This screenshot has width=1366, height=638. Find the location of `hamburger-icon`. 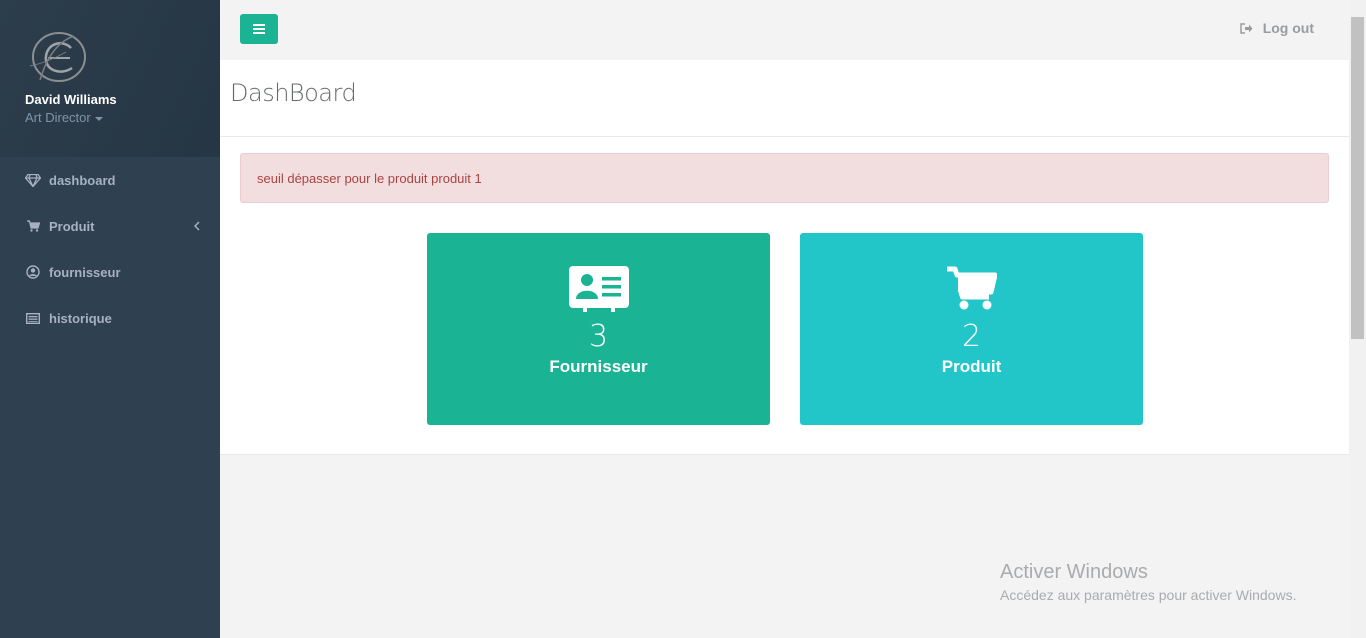

hamburger-icon is located at coordinates (259, 29).